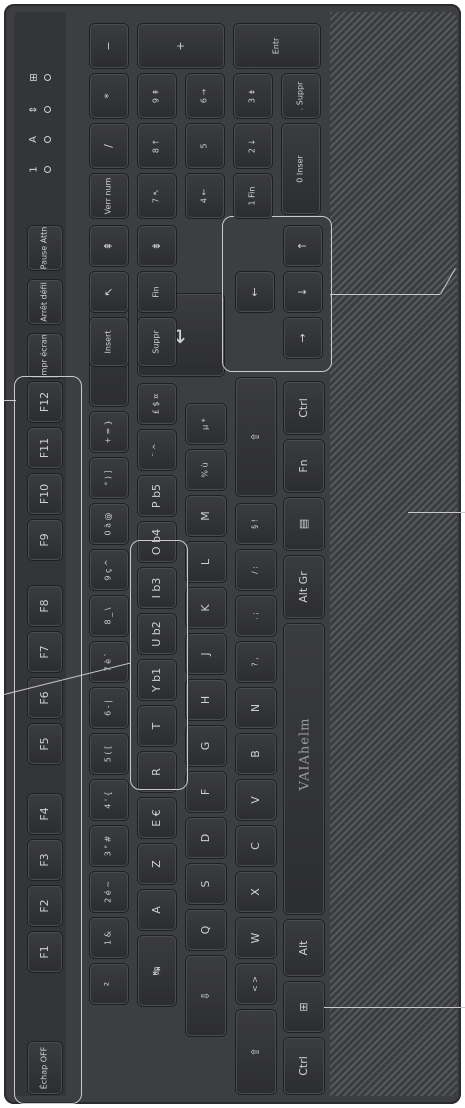 This screenshot has height=1108, width=465. What do you see at coordinates (205, 146) in the screenshot?
I see `key-numpad-5: 5` at bounding box center [205, 146].